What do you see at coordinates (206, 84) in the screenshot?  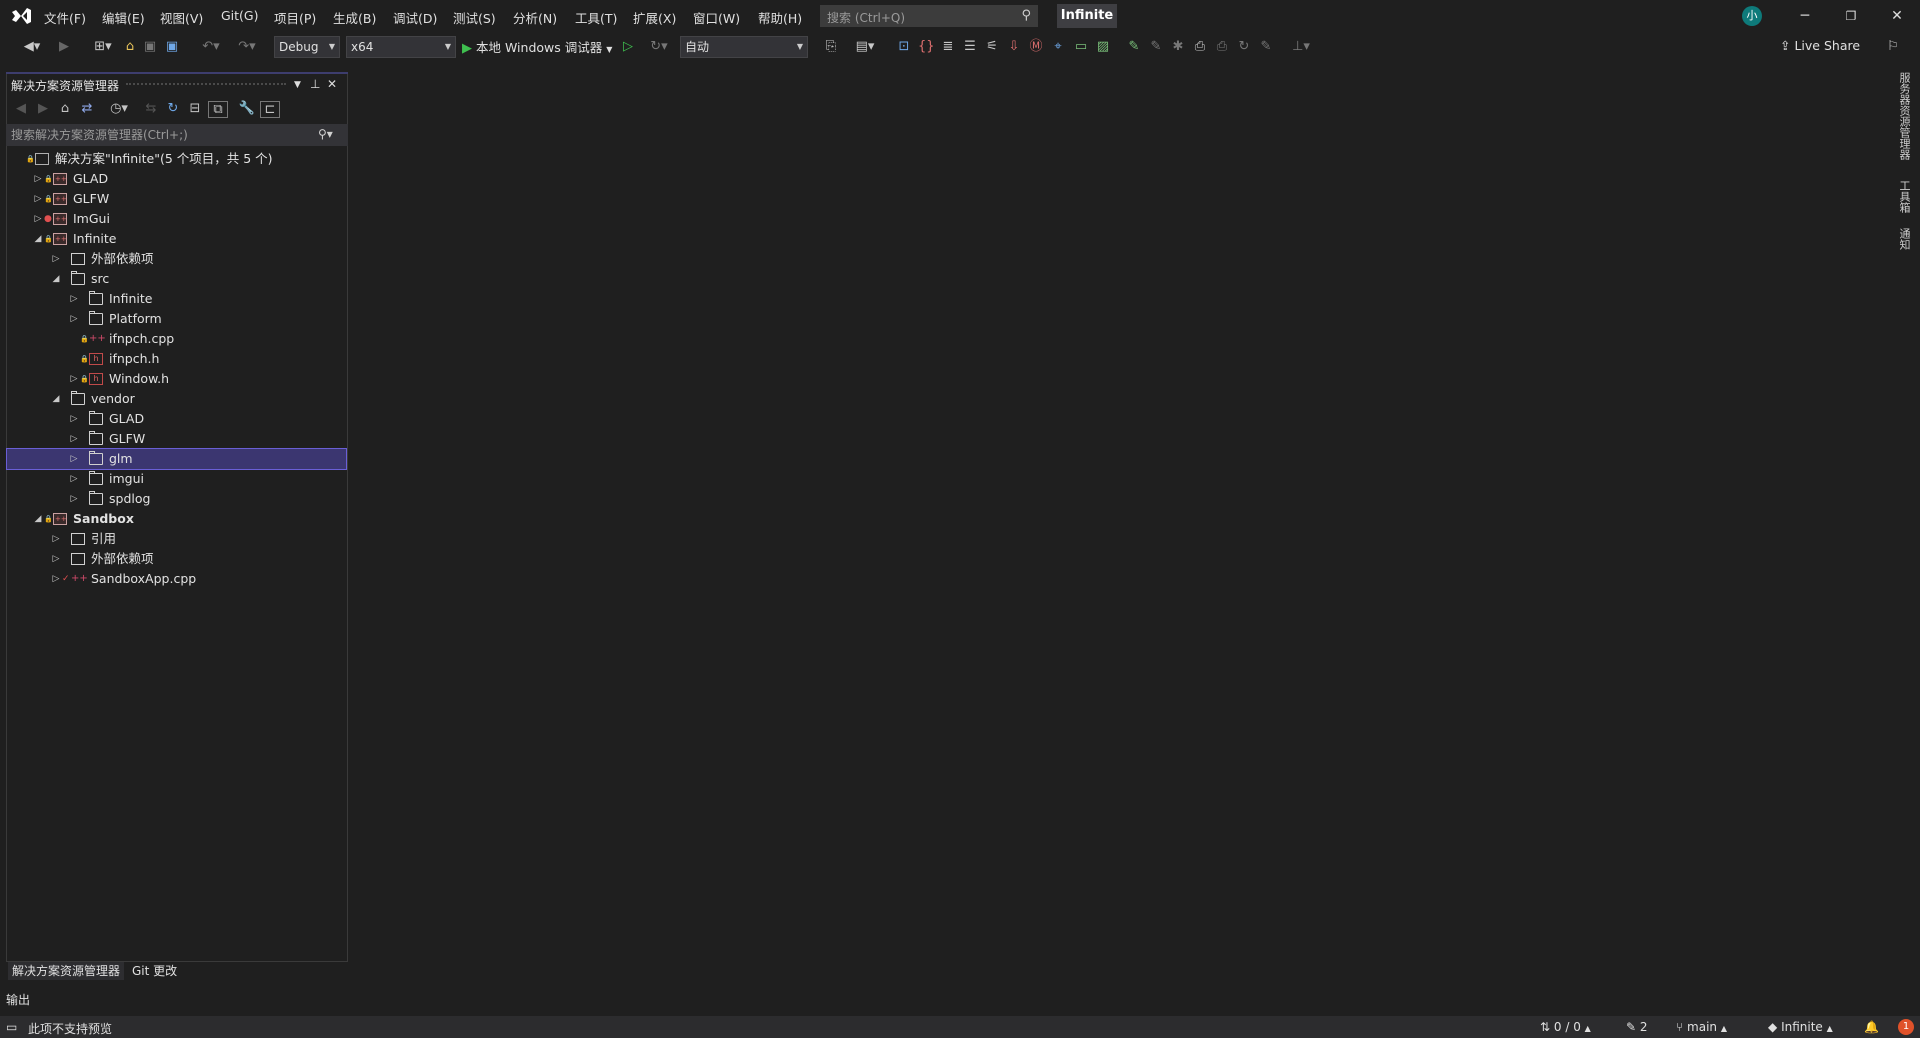 I see `panel-drag-handle` at bounding box center [206, 84].